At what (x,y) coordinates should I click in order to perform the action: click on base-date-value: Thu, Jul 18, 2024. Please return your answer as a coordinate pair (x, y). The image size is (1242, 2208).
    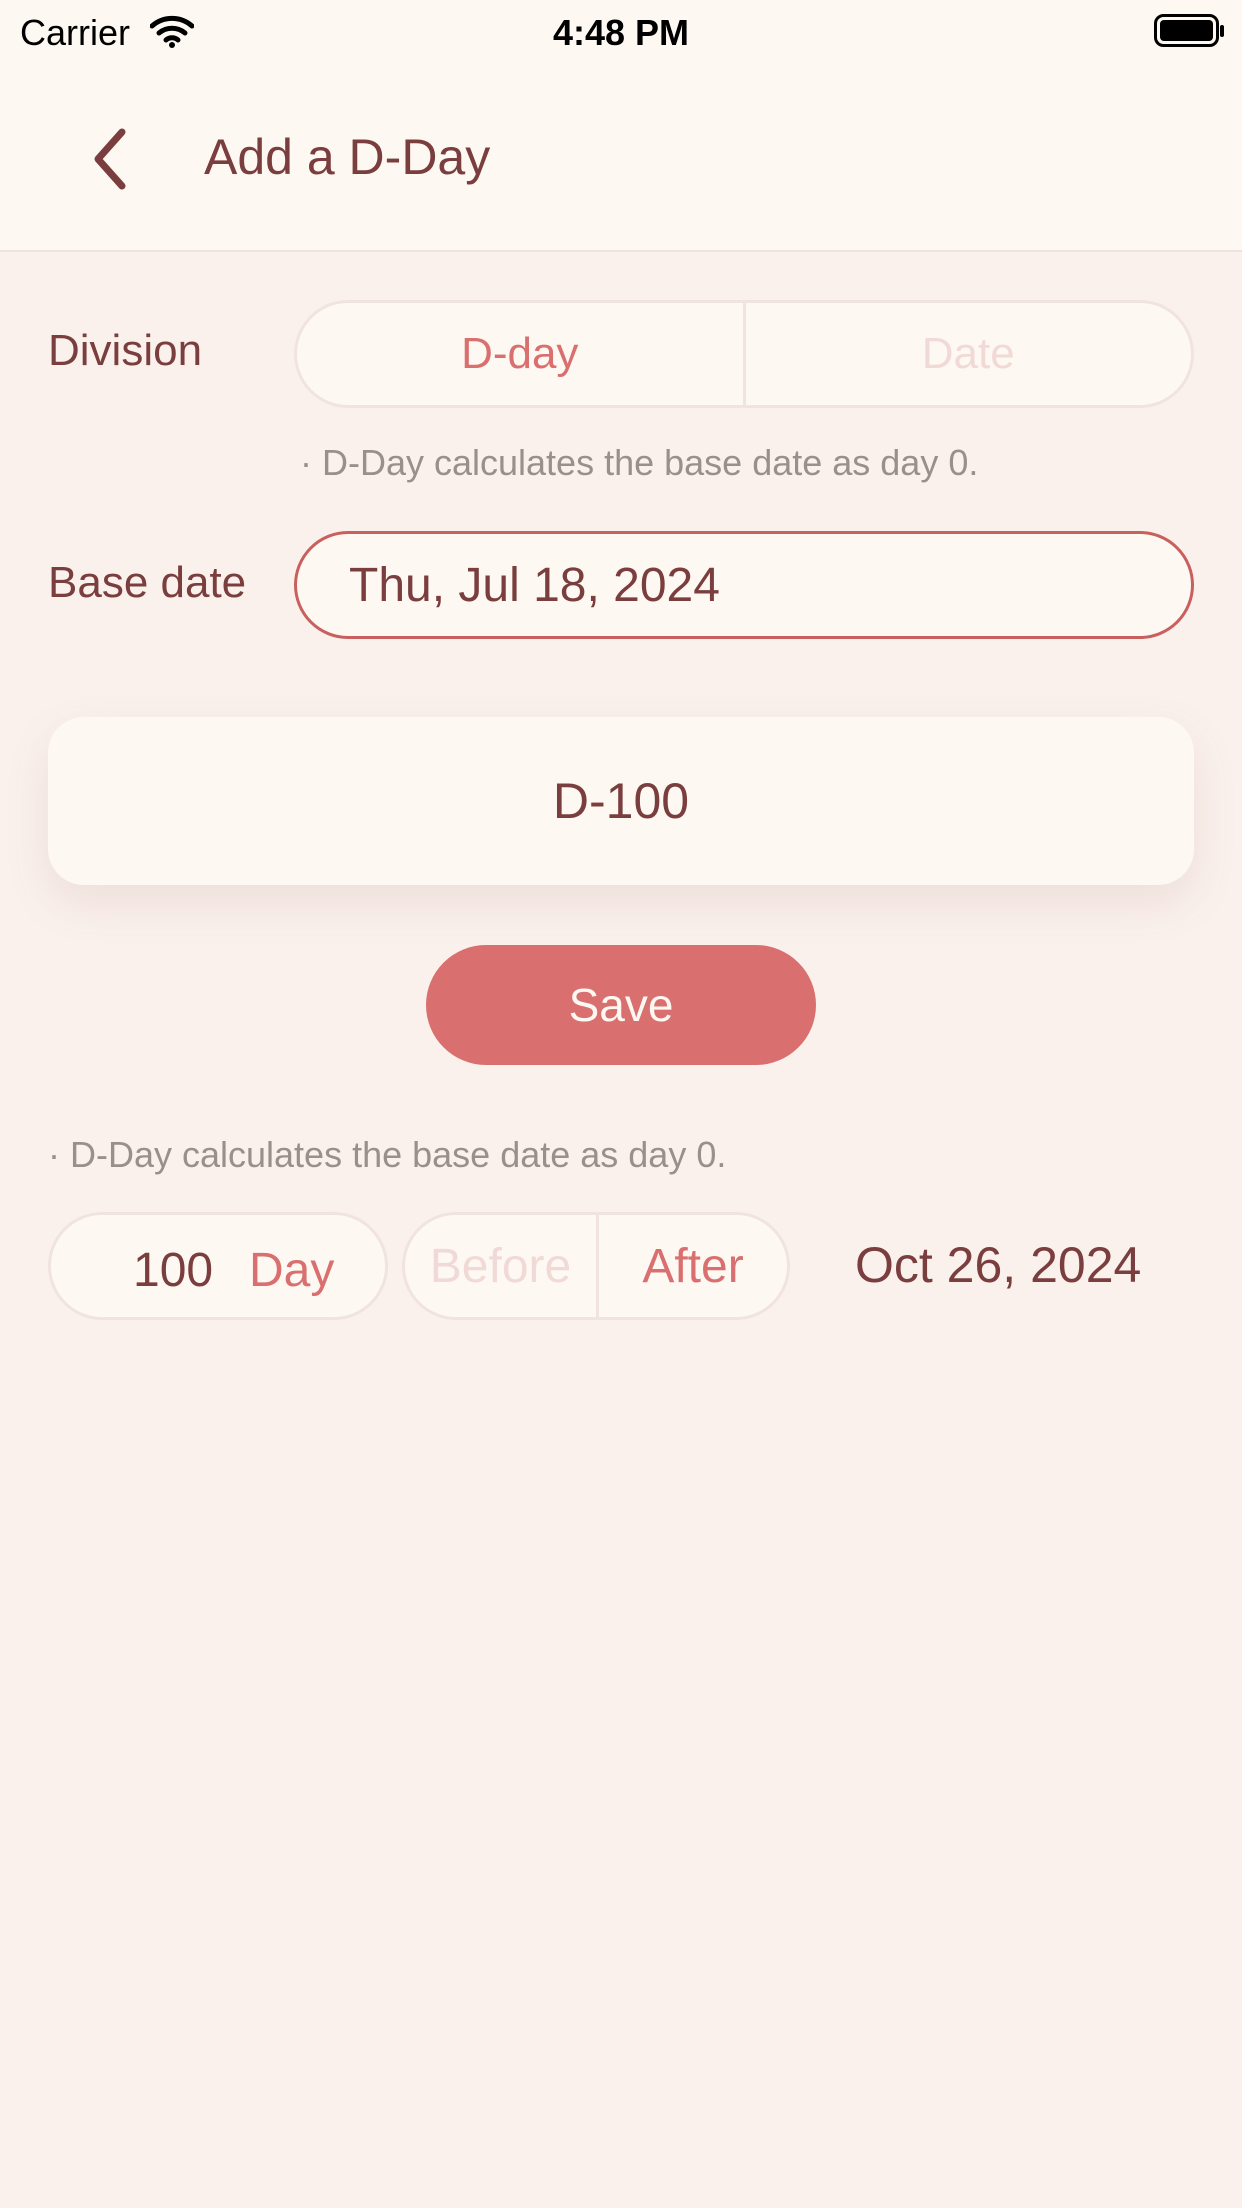
    Looking at the image, I should click on (534, 585).